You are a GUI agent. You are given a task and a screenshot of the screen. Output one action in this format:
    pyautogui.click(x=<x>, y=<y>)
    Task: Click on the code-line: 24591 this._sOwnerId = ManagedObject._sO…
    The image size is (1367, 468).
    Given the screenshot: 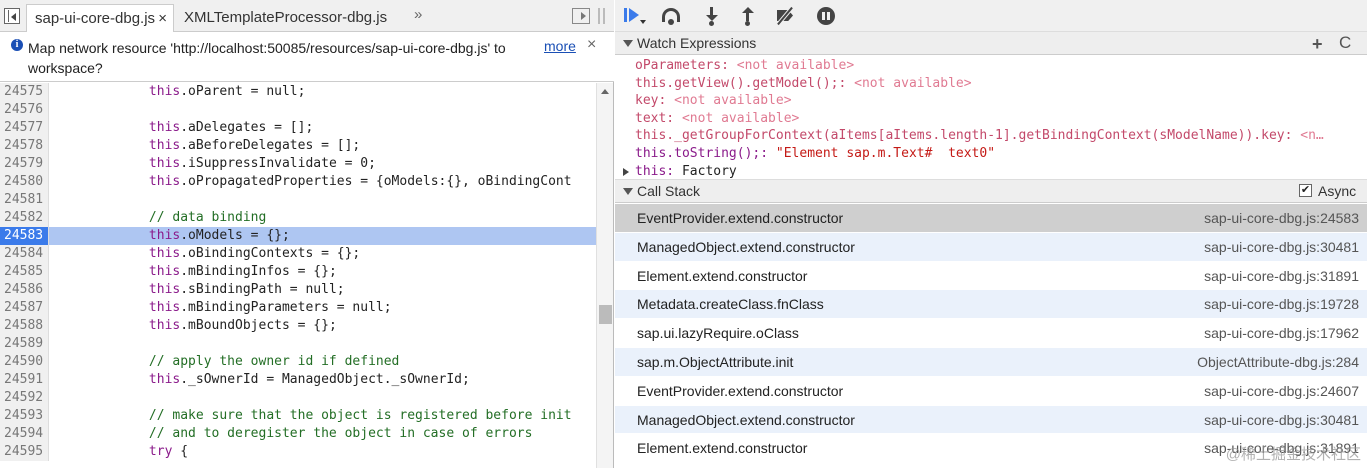 What is the action you would take?
    pyautogui.click(x=298, y=380)
    